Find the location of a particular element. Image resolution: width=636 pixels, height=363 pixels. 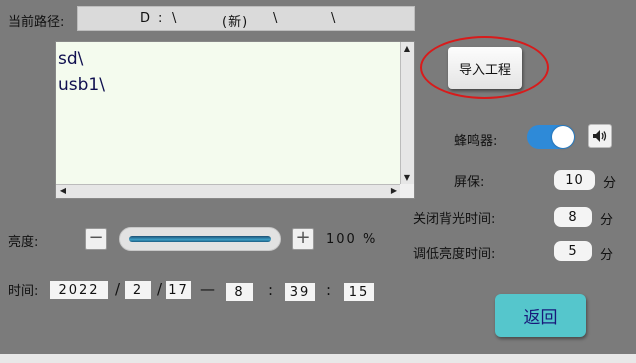

minute-field: 39 is located at coordinates (300, 292).